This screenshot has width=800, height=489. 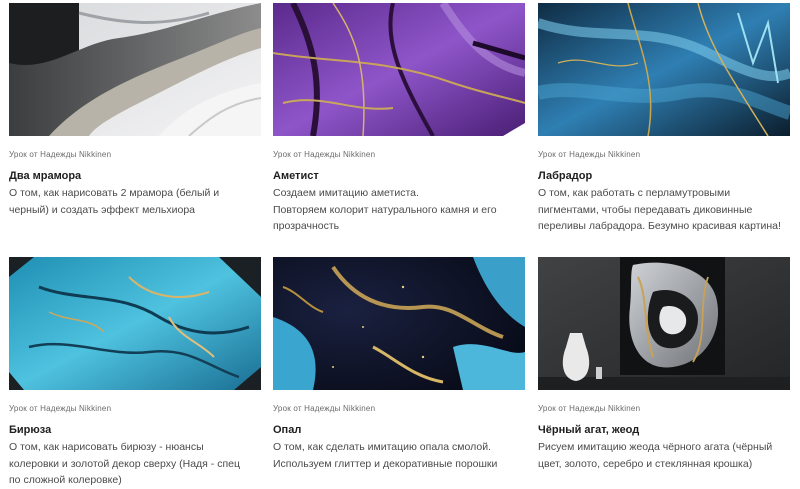 What do you see at coordinates (135, 69) in the screenshot?
I see `marble-painting-icon` at bounding box center [135, 69].